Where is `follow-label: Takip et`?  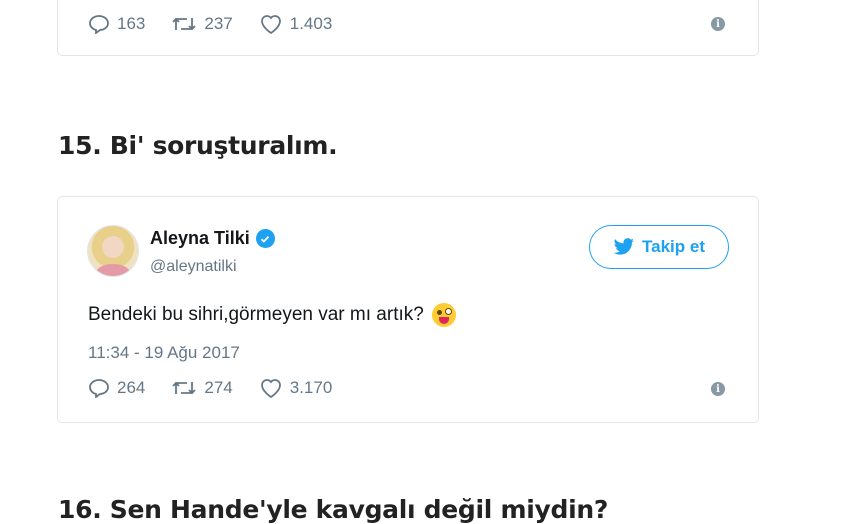 follow-label: Takip et is located at coordinates (673, 246).